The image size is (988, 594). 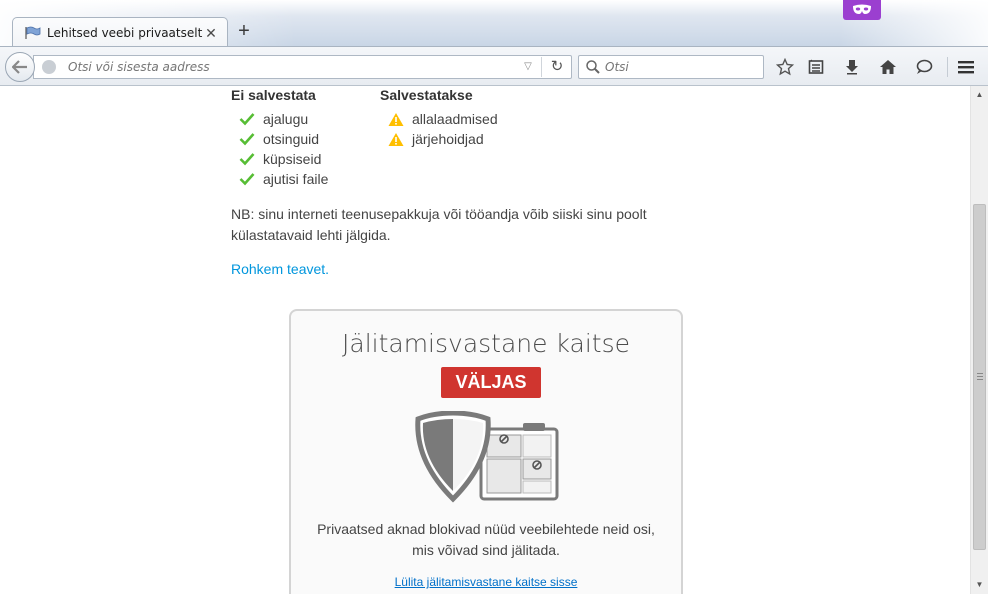 I want to click on url-bar: ▽ ↻, so click(x=302, y=67).